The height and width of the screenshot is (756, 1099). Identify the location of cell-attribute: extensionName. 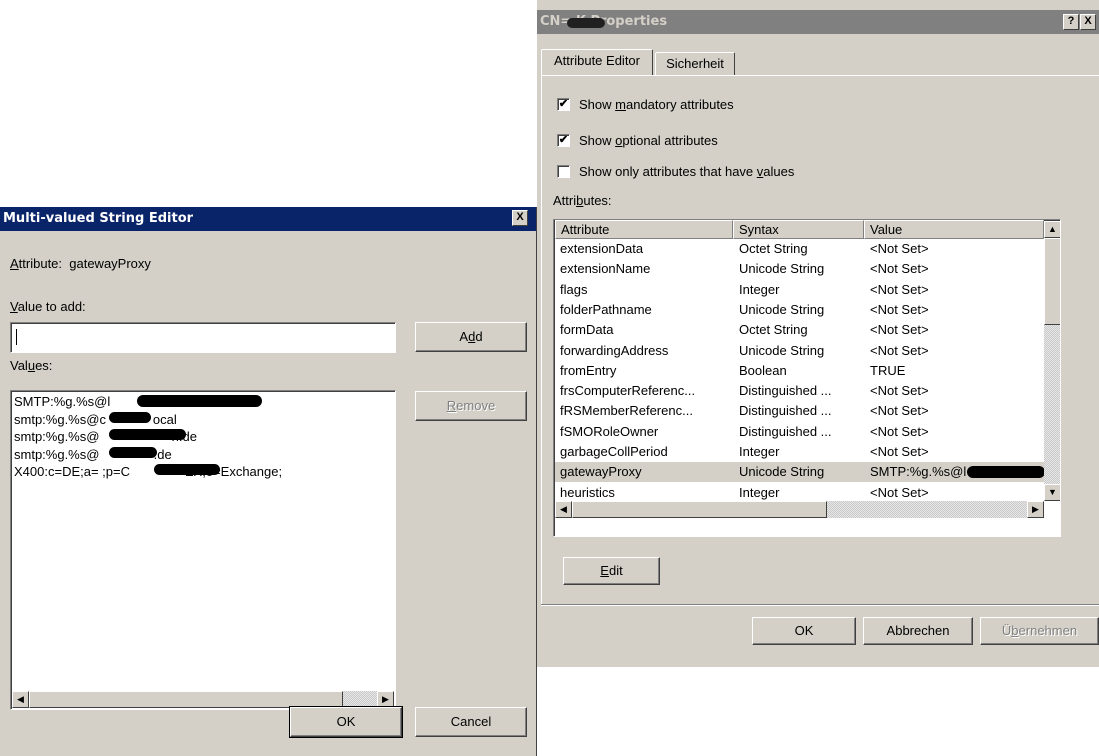
(605, 269).